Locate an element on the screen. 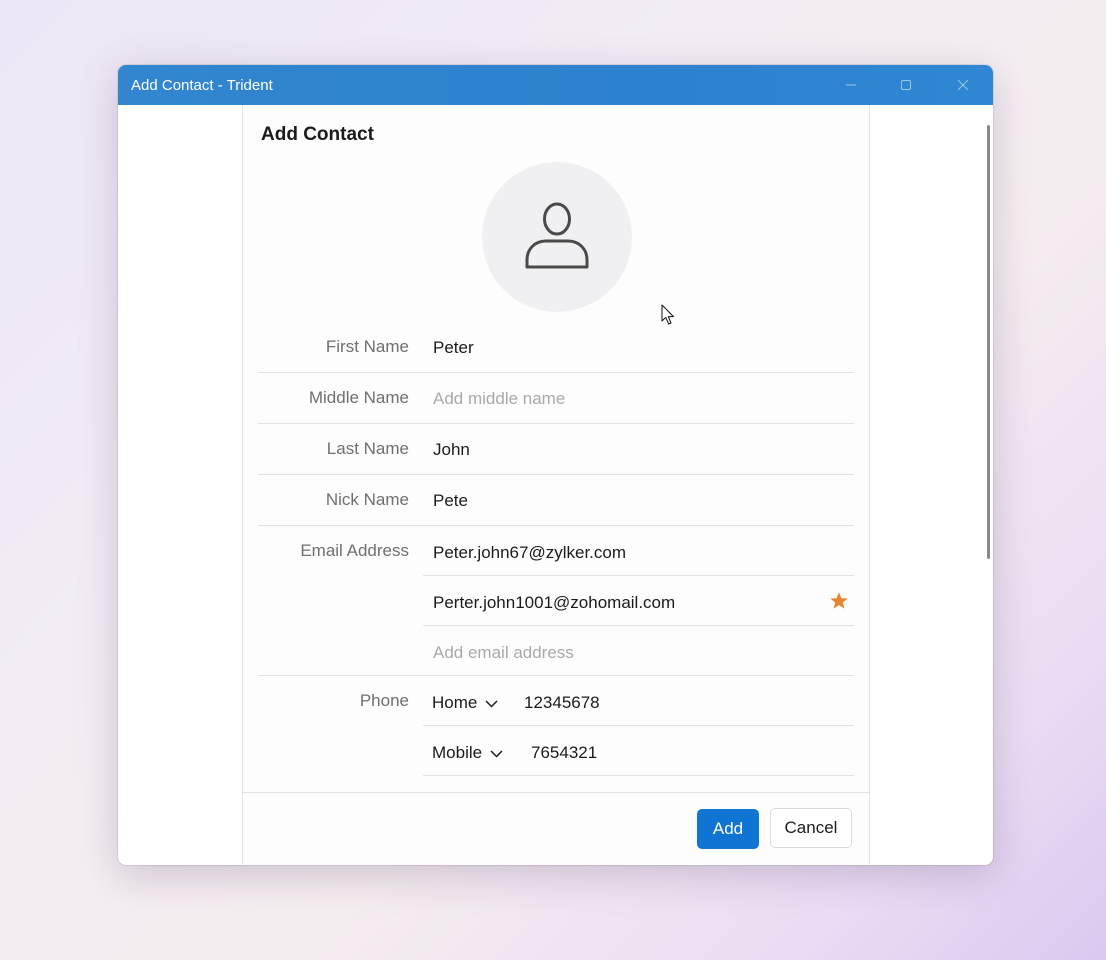 The height and width of the screenshot is (960, 1106). maximize-icon is located at coordinates (906, 85).